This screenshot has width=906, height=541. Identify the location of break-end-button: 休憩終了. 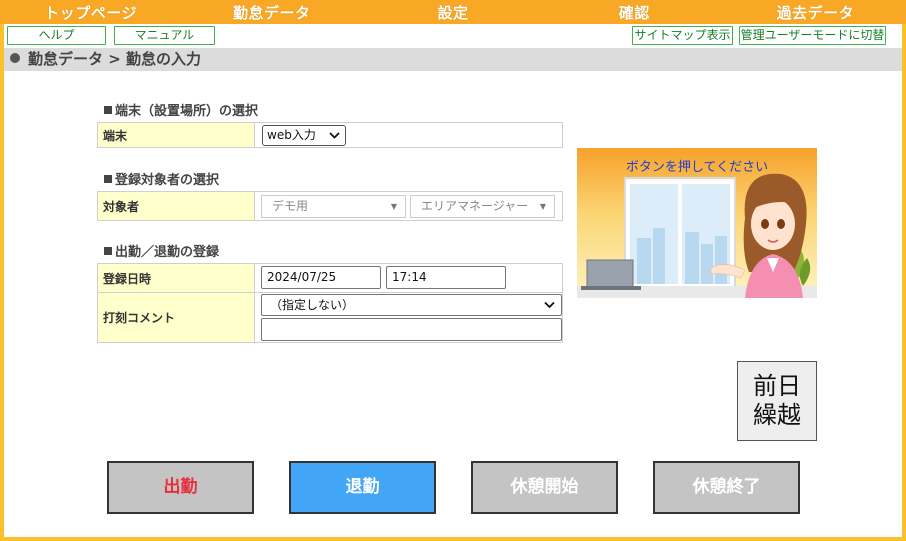
(726, 487).